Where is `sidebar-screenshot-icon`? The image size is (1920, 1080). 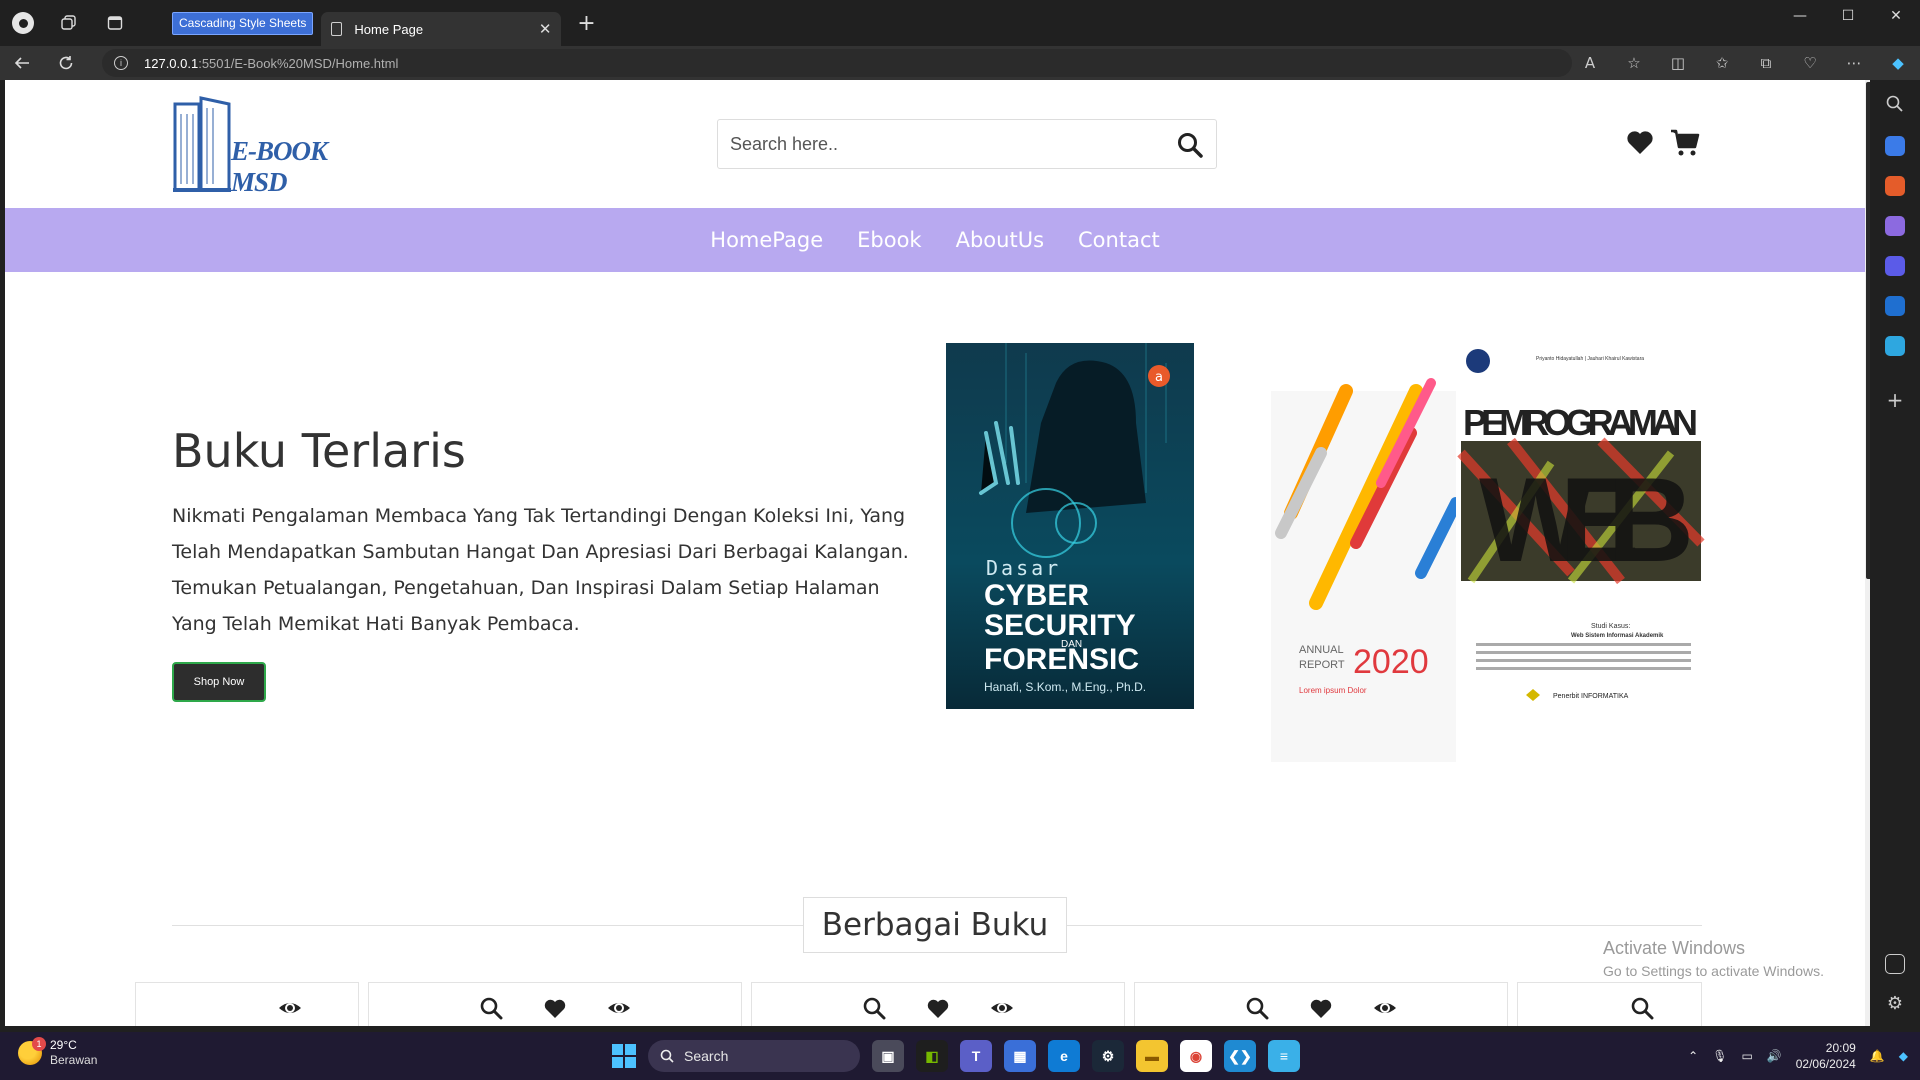
sidebar-screenshot-icon is located at coordinates (1895, 964).